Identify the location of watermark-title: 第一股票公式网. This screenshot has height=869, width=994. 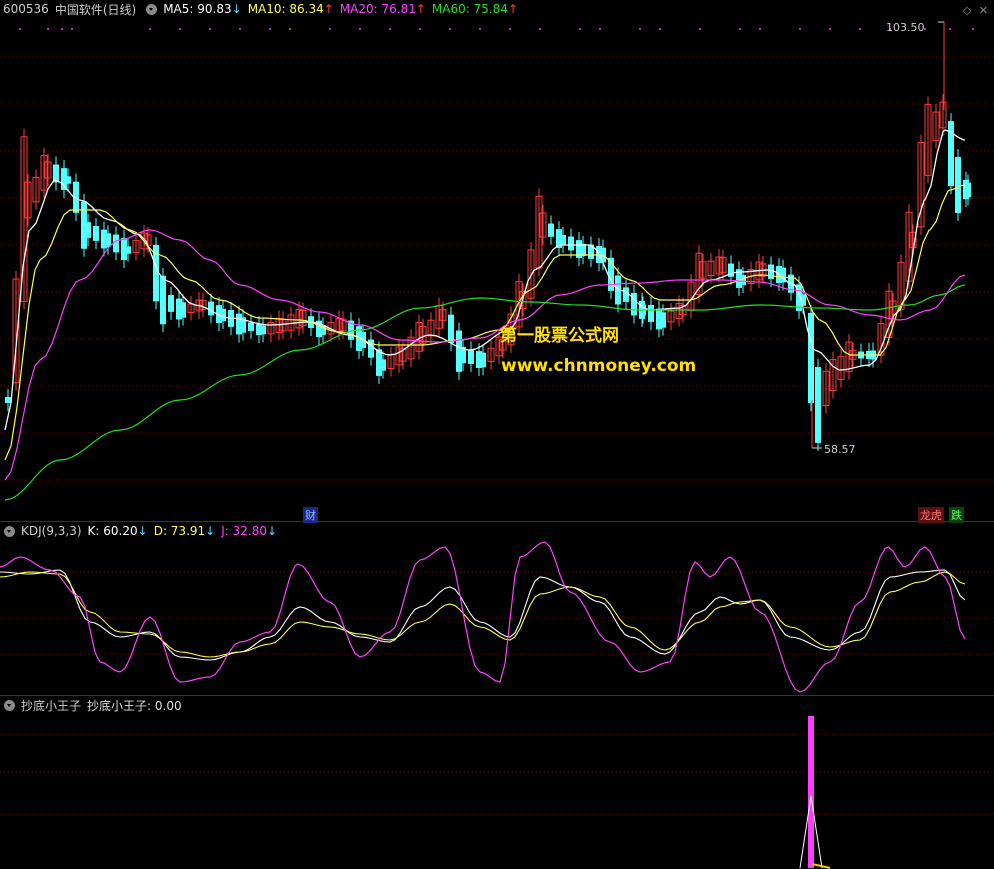
(559, 336).